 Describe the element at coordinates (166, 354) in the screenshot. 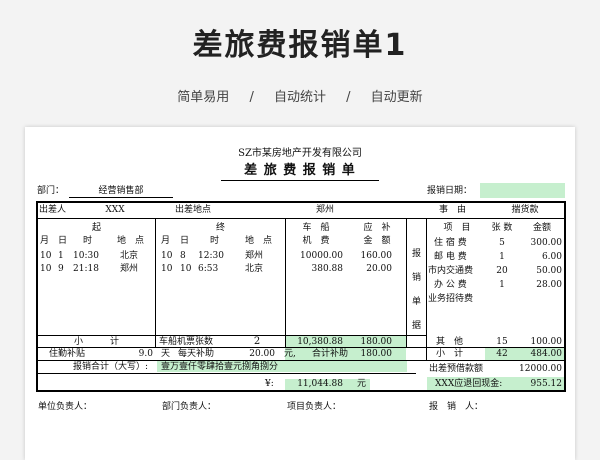

I see `day-unit: 天` at that location.